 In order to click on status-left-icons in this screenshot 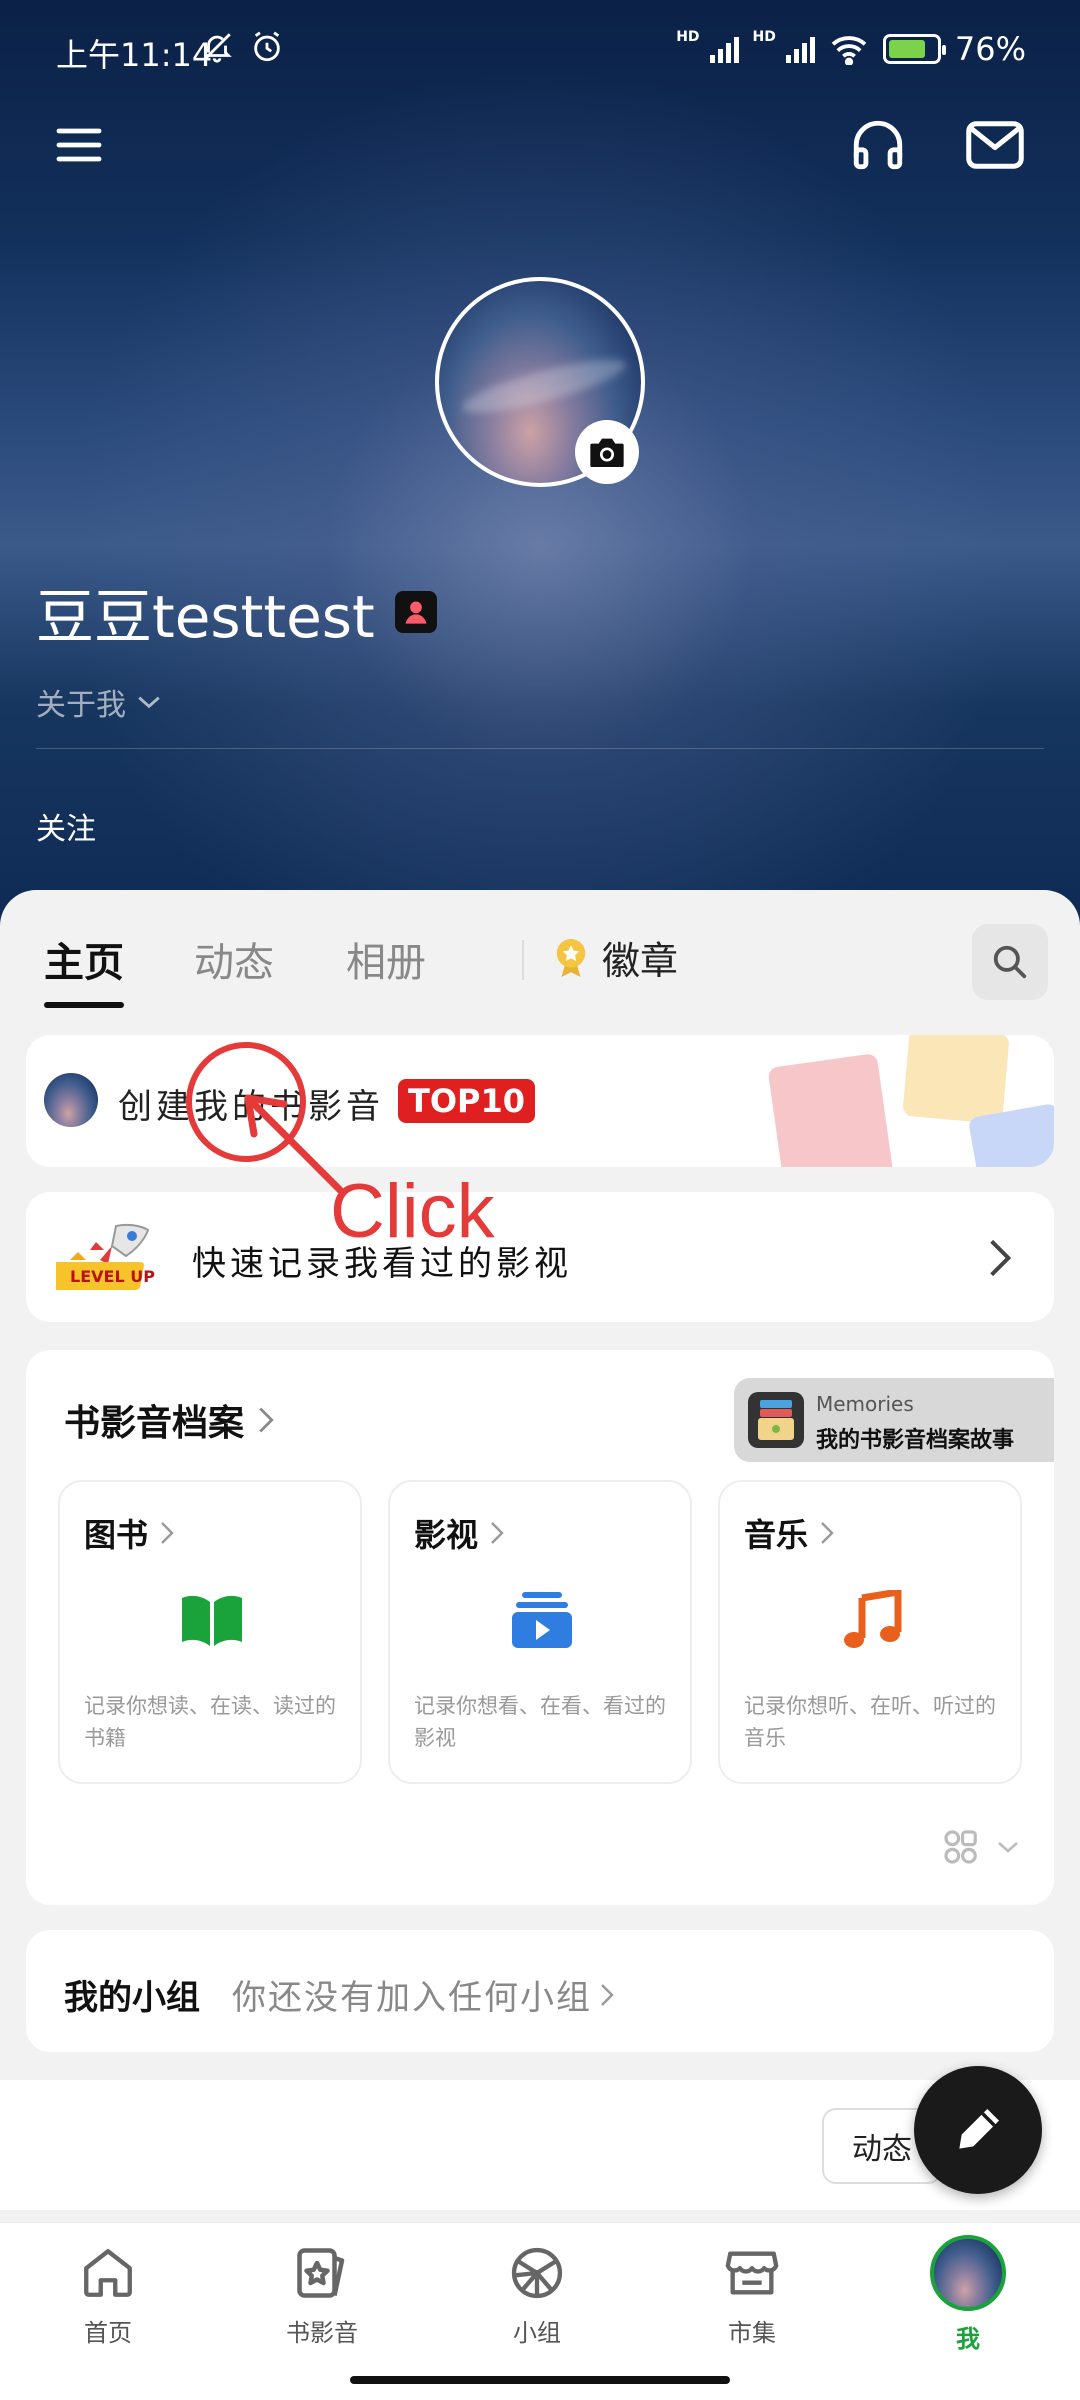, I will do `click(242, 47)`.